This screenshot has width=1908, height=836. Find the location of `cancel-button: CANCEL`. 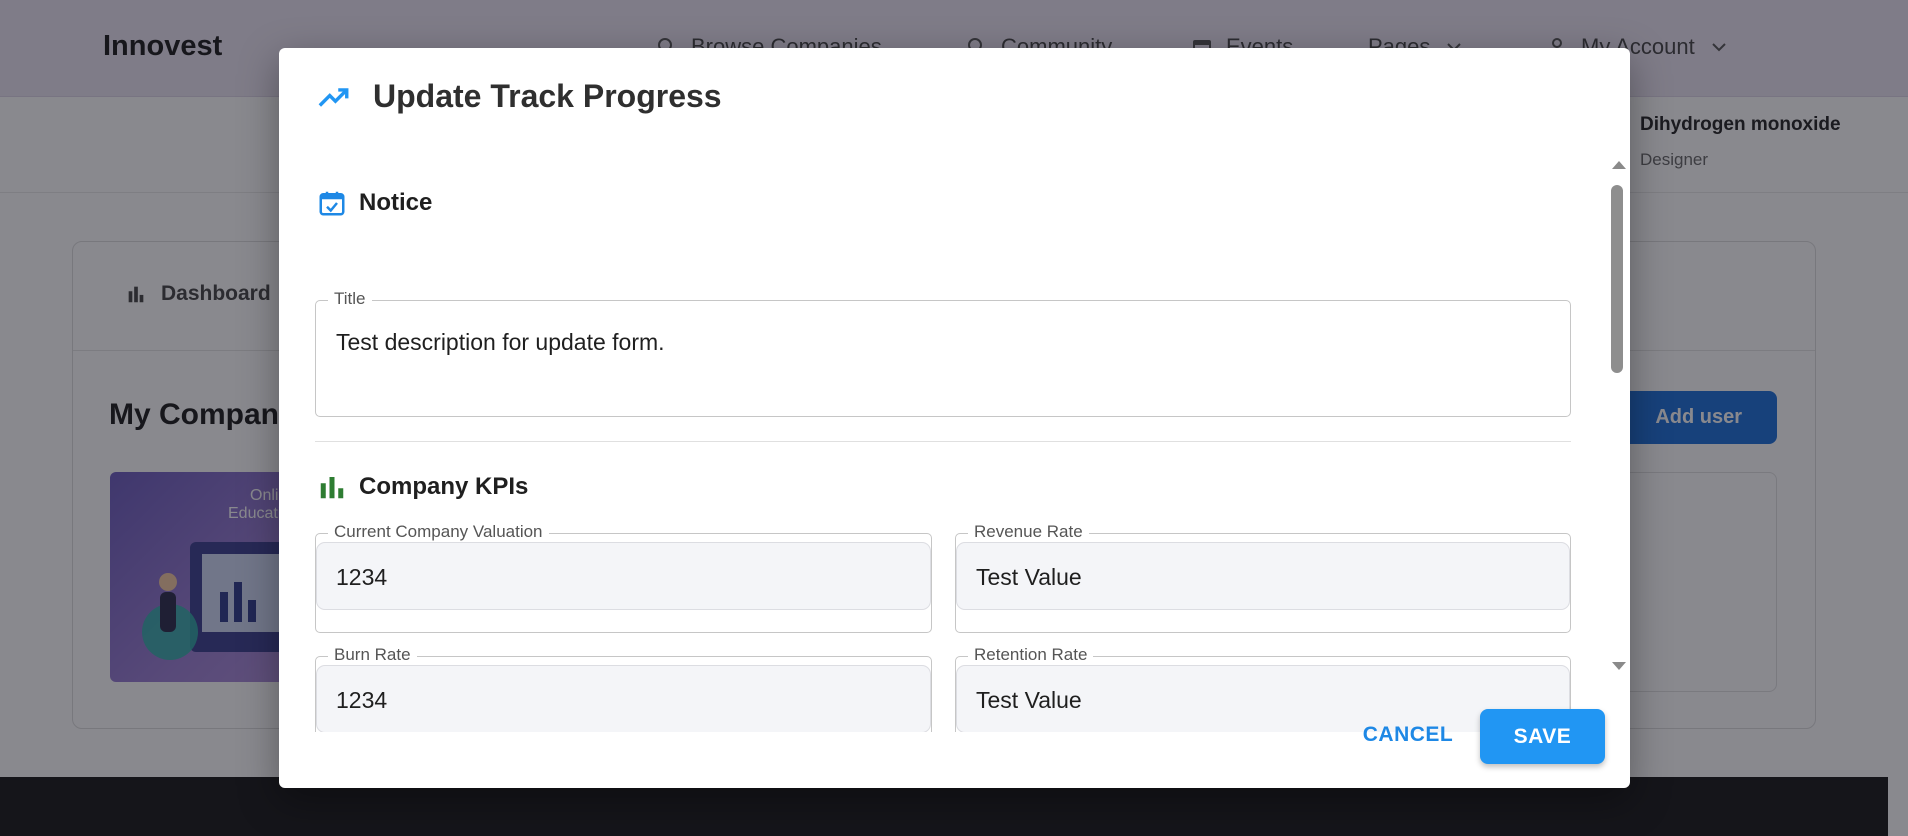

cancel-button: CANCEL is located at coordinates (1408, 735).